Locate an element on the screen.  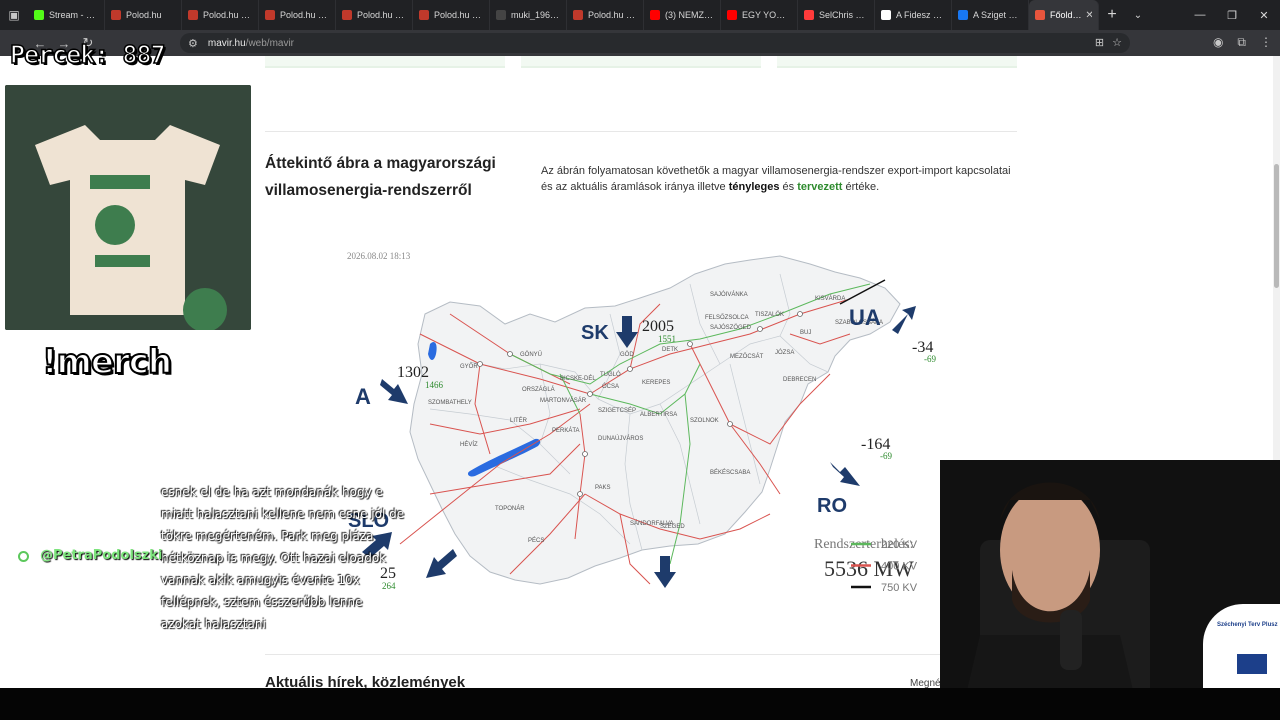
bottom-bar is located at coordinates (640, 704).